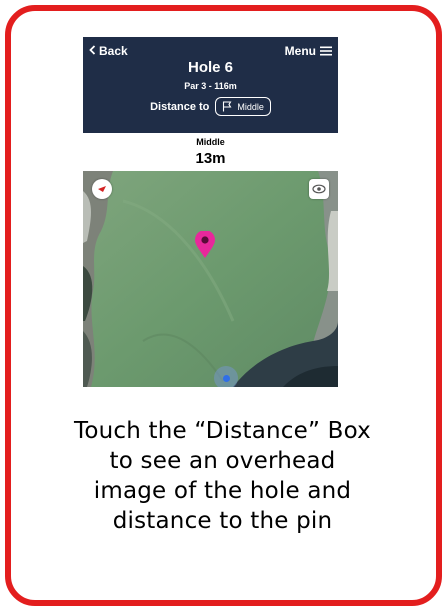 The image size is (445, 607). I want to click on flag-icon, so click(227, 106).